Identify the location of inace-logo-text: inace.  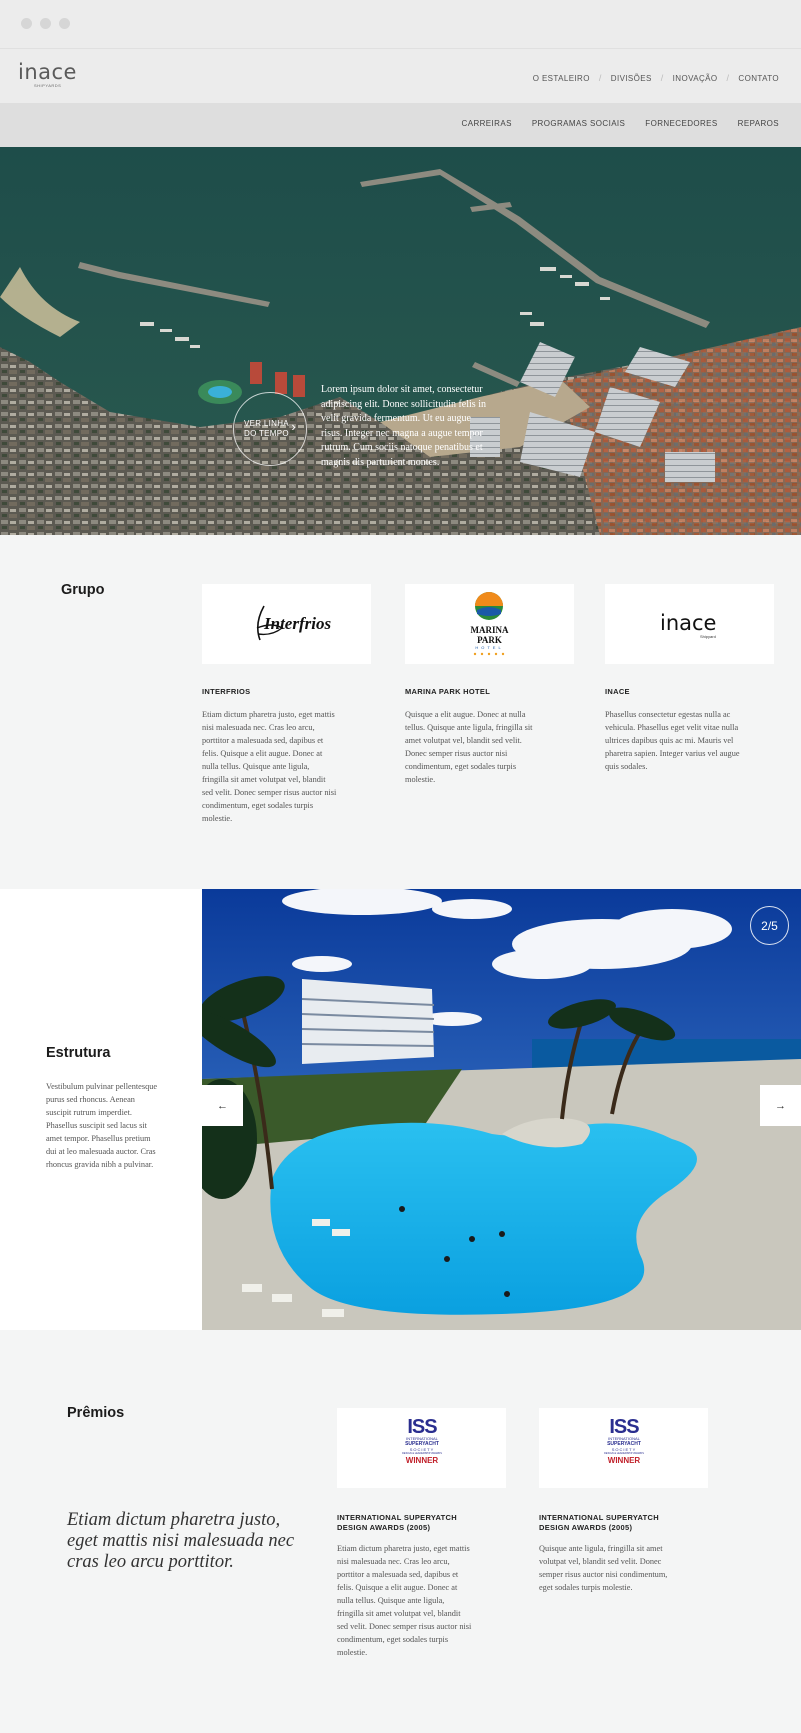
(688, 623).